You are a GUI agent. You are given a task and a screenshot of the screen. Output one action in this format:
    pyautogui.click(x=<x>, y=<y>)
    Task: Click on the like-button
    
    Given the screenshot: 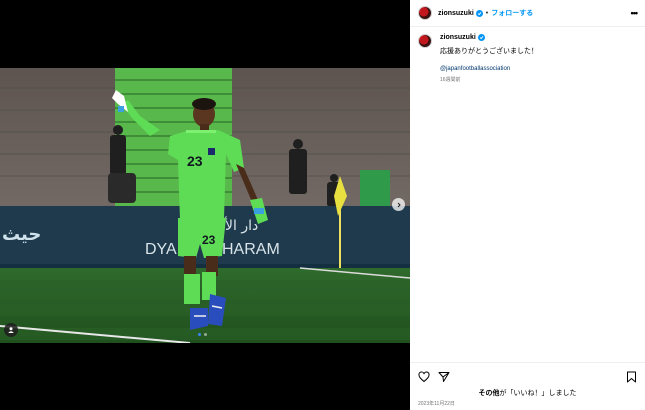 What is the action you would take?
    pyautogui.click(x=424, y=379)
    